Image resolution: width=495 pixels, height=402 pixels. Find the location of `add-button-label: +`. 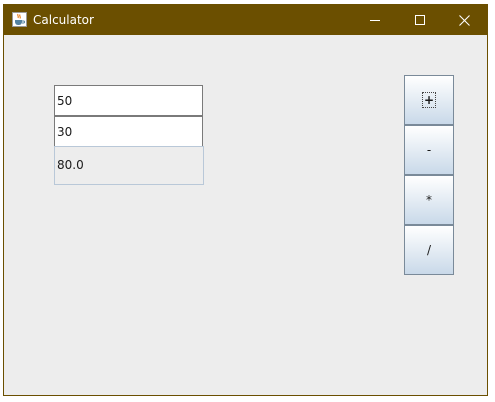

add-button-label: + is located at coordinates (429, 100).